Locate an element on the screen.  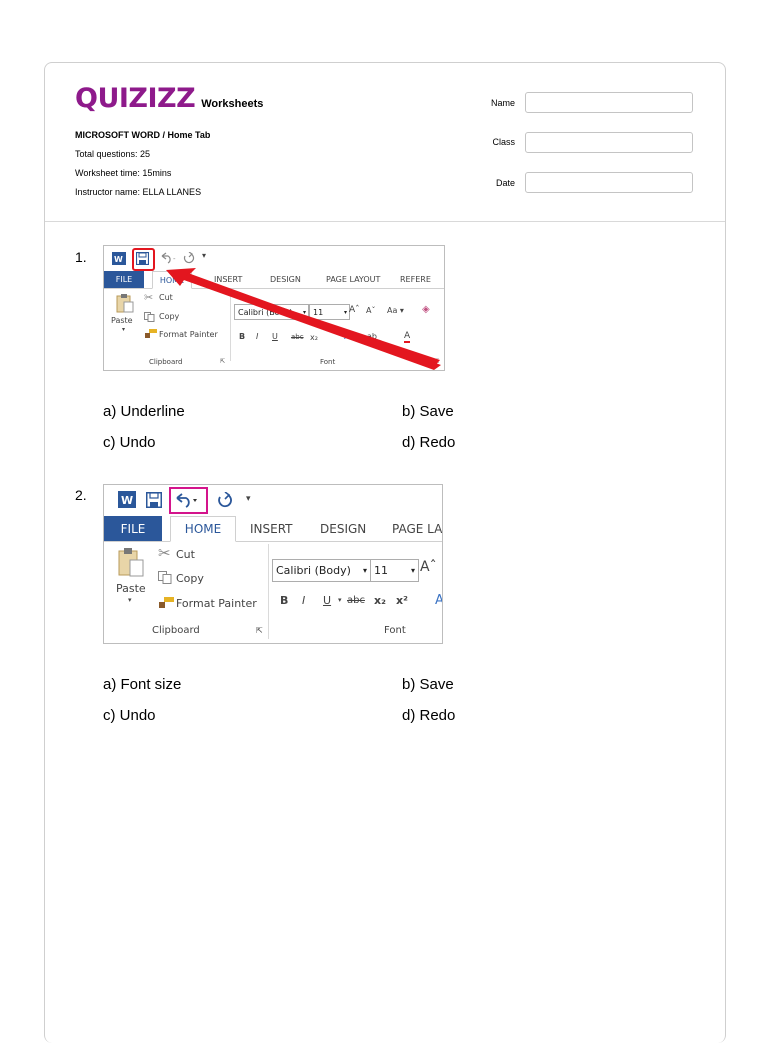
question-2-option-c: c) Undo is located at coordinates (129, 715).